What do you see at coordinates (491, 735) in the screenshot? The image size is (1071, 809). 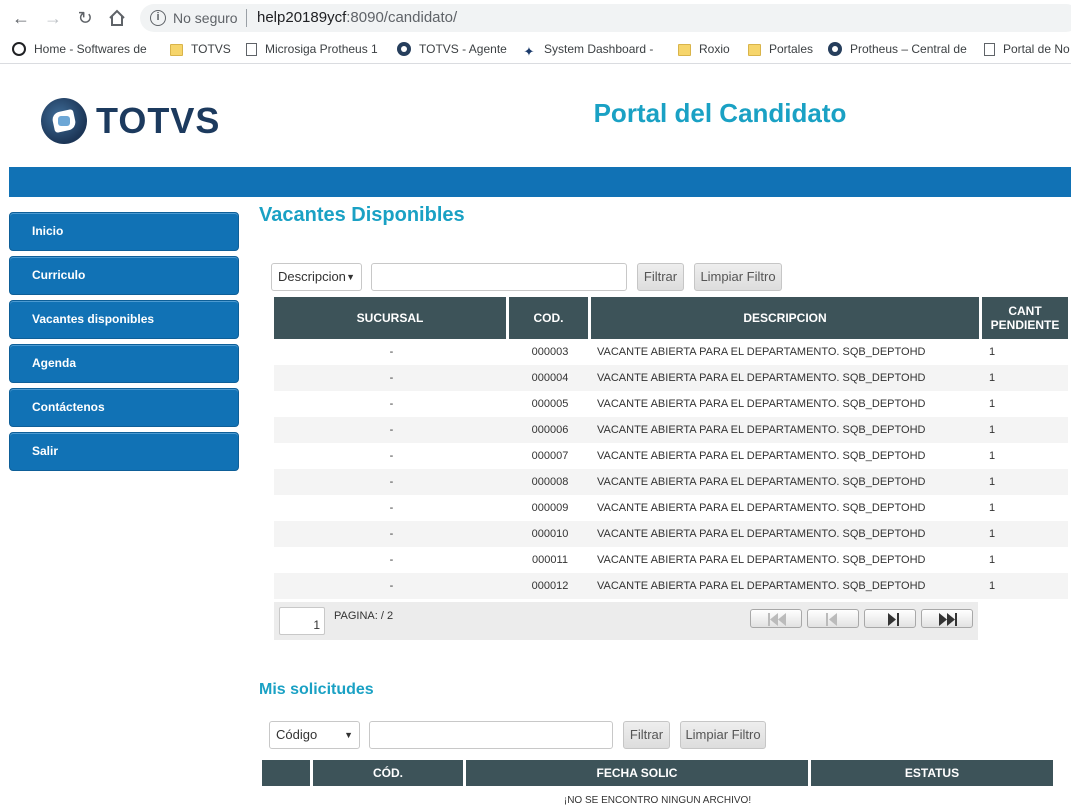 I see `solicitudes-filter-input` at bounding box center [491, 735].